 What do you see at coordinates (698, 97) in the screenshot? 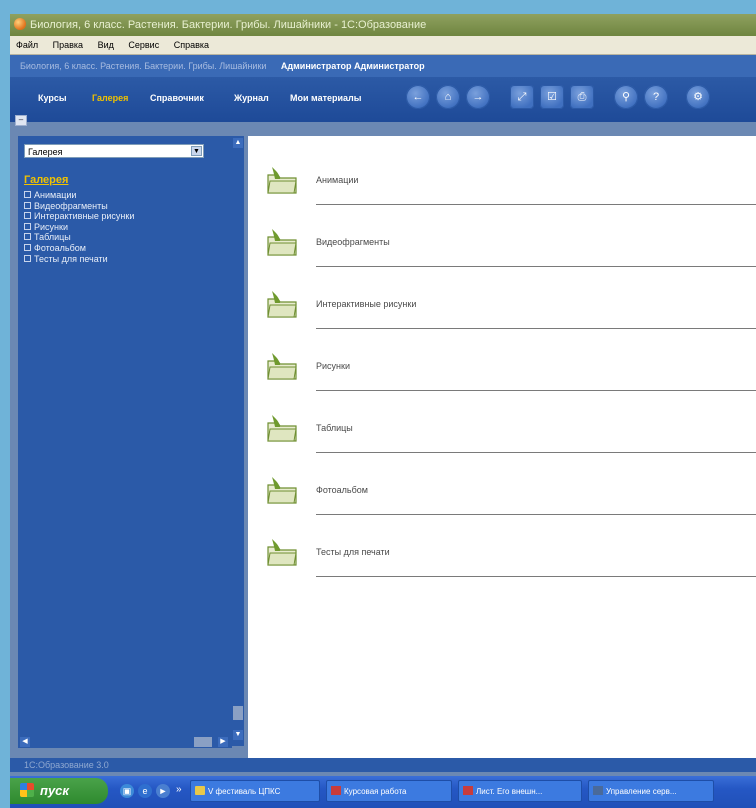
I see `settings-icon: ⚙` at bounding box center [698, 97].